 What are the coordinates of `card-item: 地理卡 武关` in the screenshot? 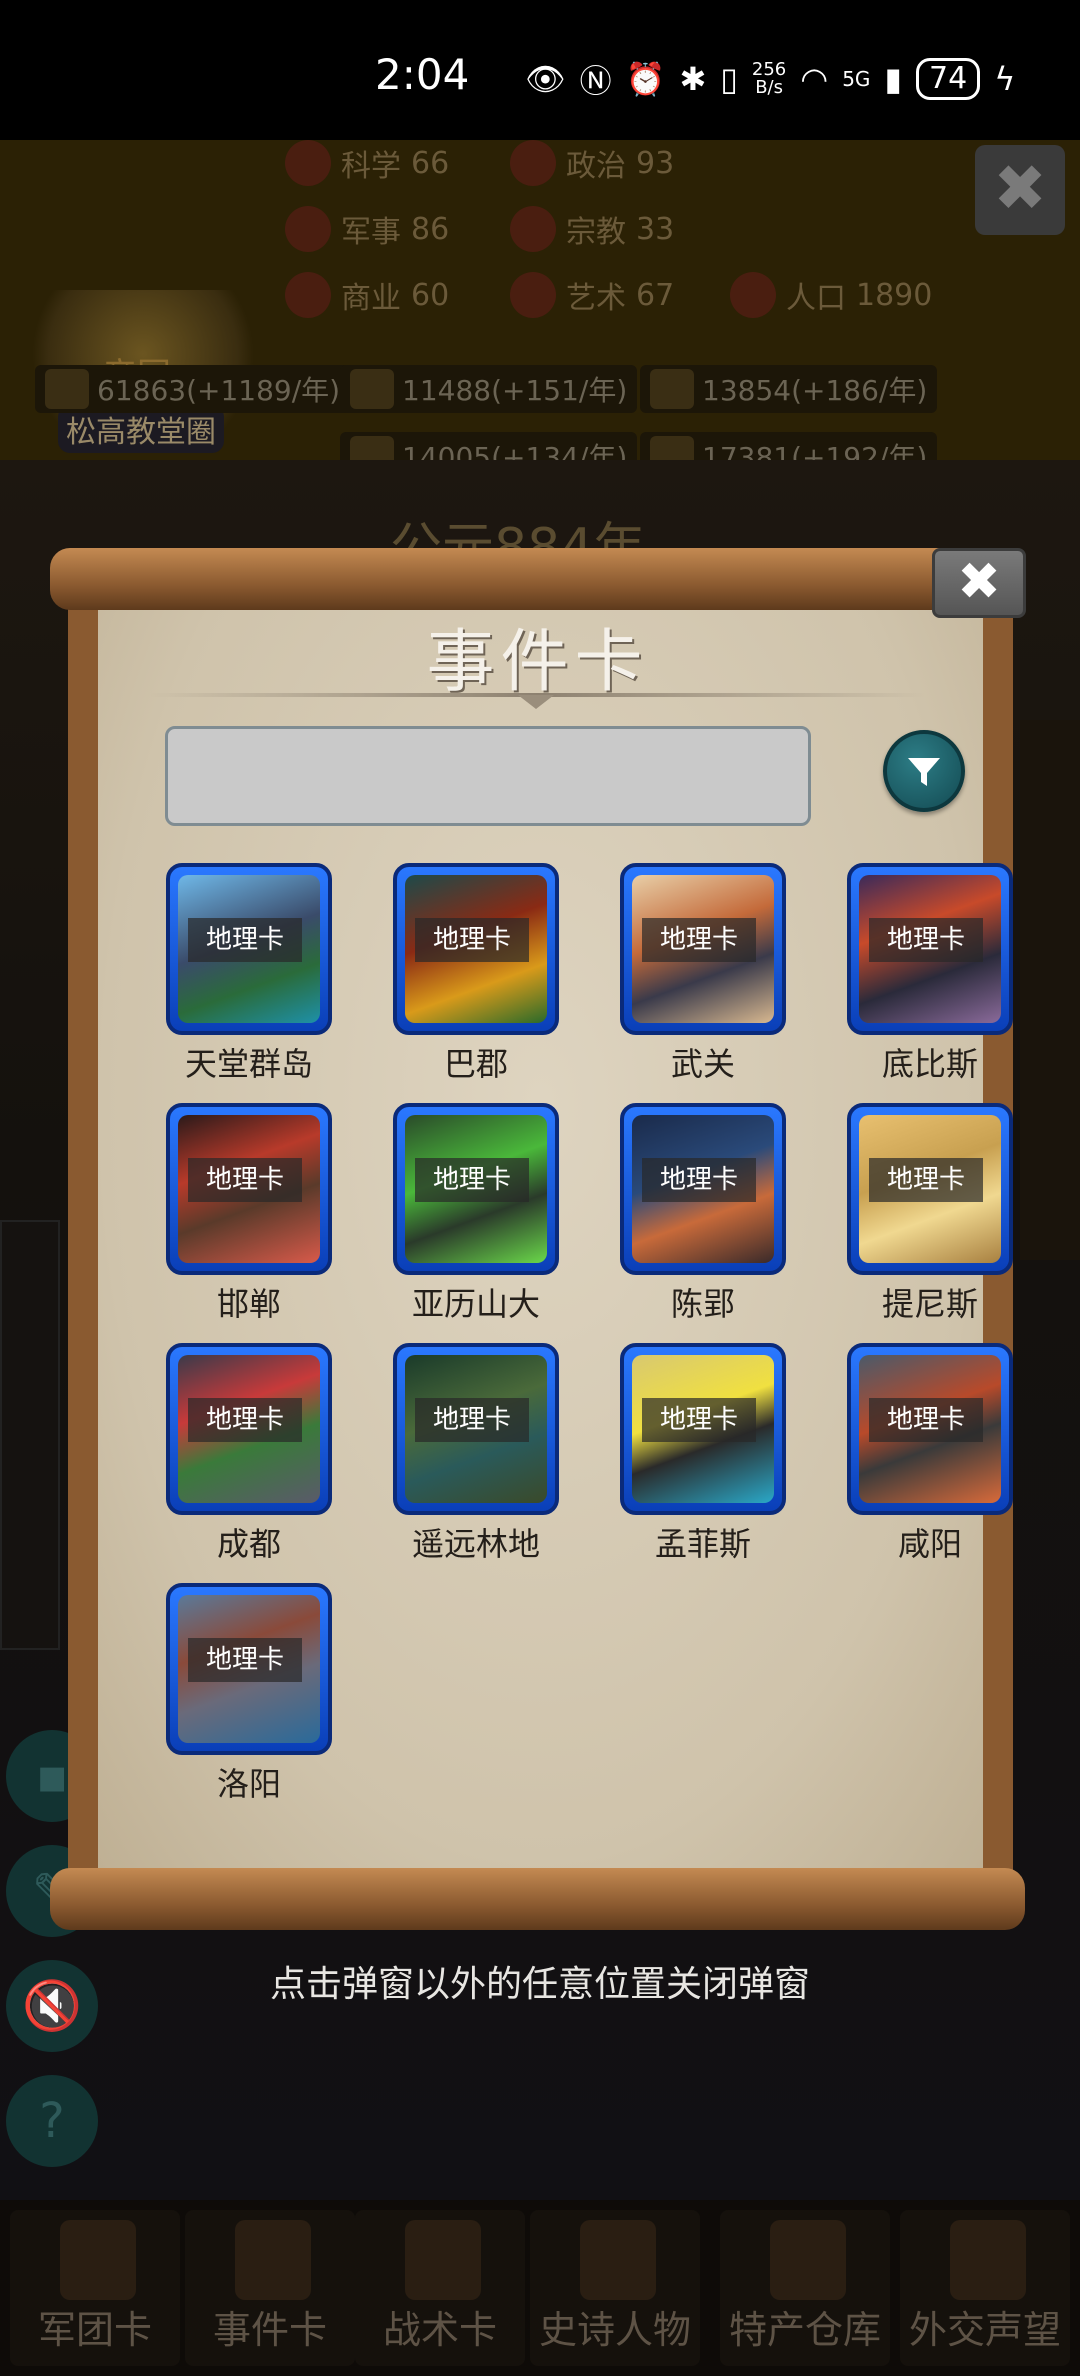 It's located at (705, 978).